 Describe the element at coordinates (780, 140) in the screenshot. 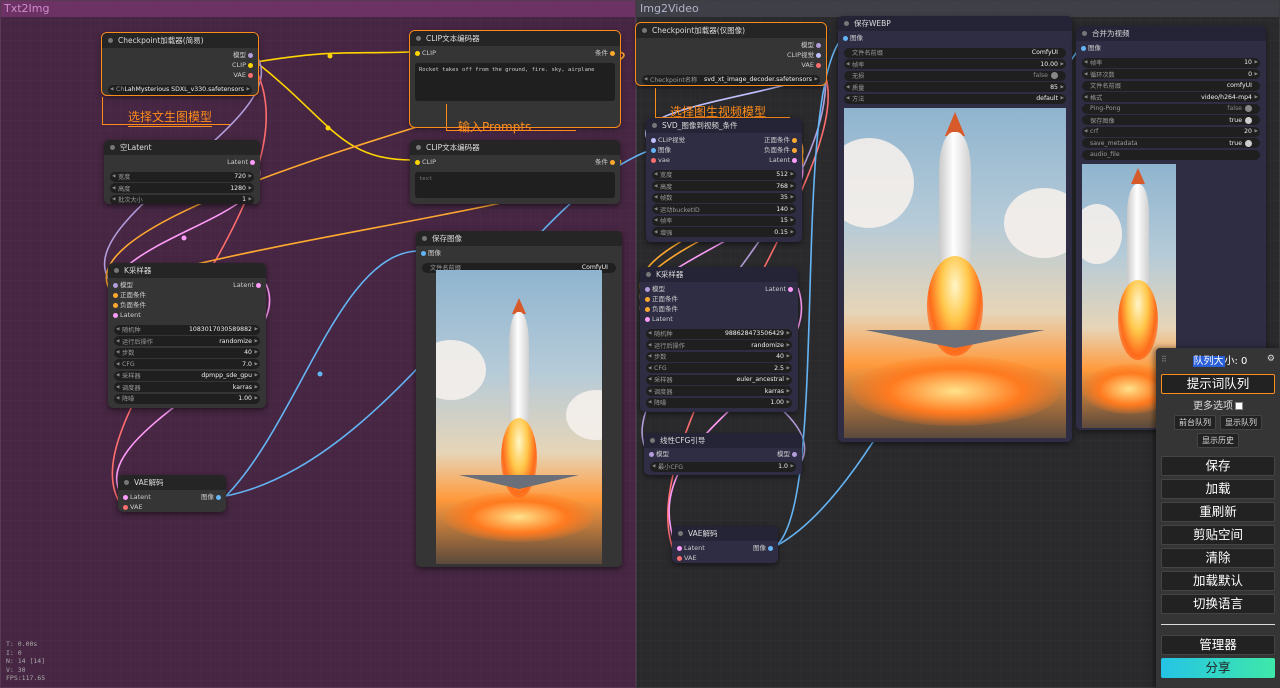

I see `output-positive: 正面条件` at that location.